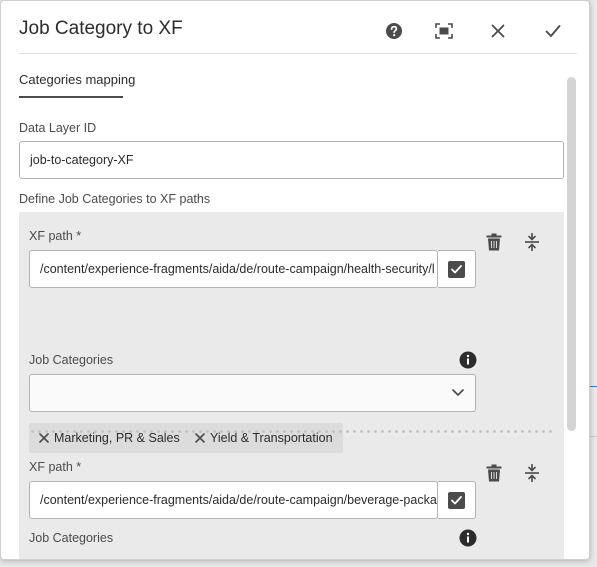  I want to click on data-layer-id-input: job-to-category-XF, so click(291, 160).